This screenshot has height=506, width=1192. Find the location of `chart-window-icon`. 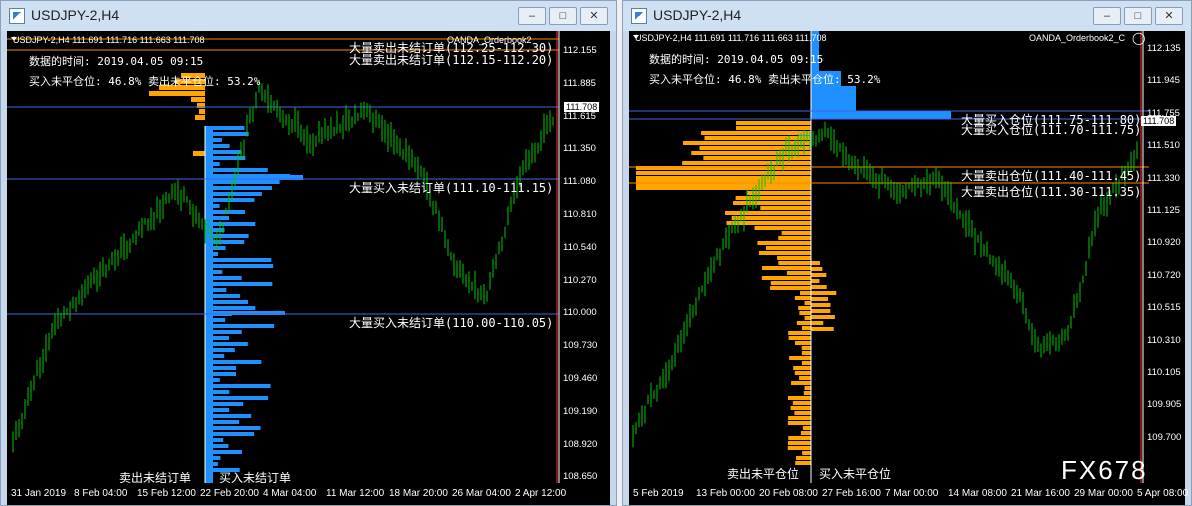

chart-window-icon is located at coordinates (639, 16).